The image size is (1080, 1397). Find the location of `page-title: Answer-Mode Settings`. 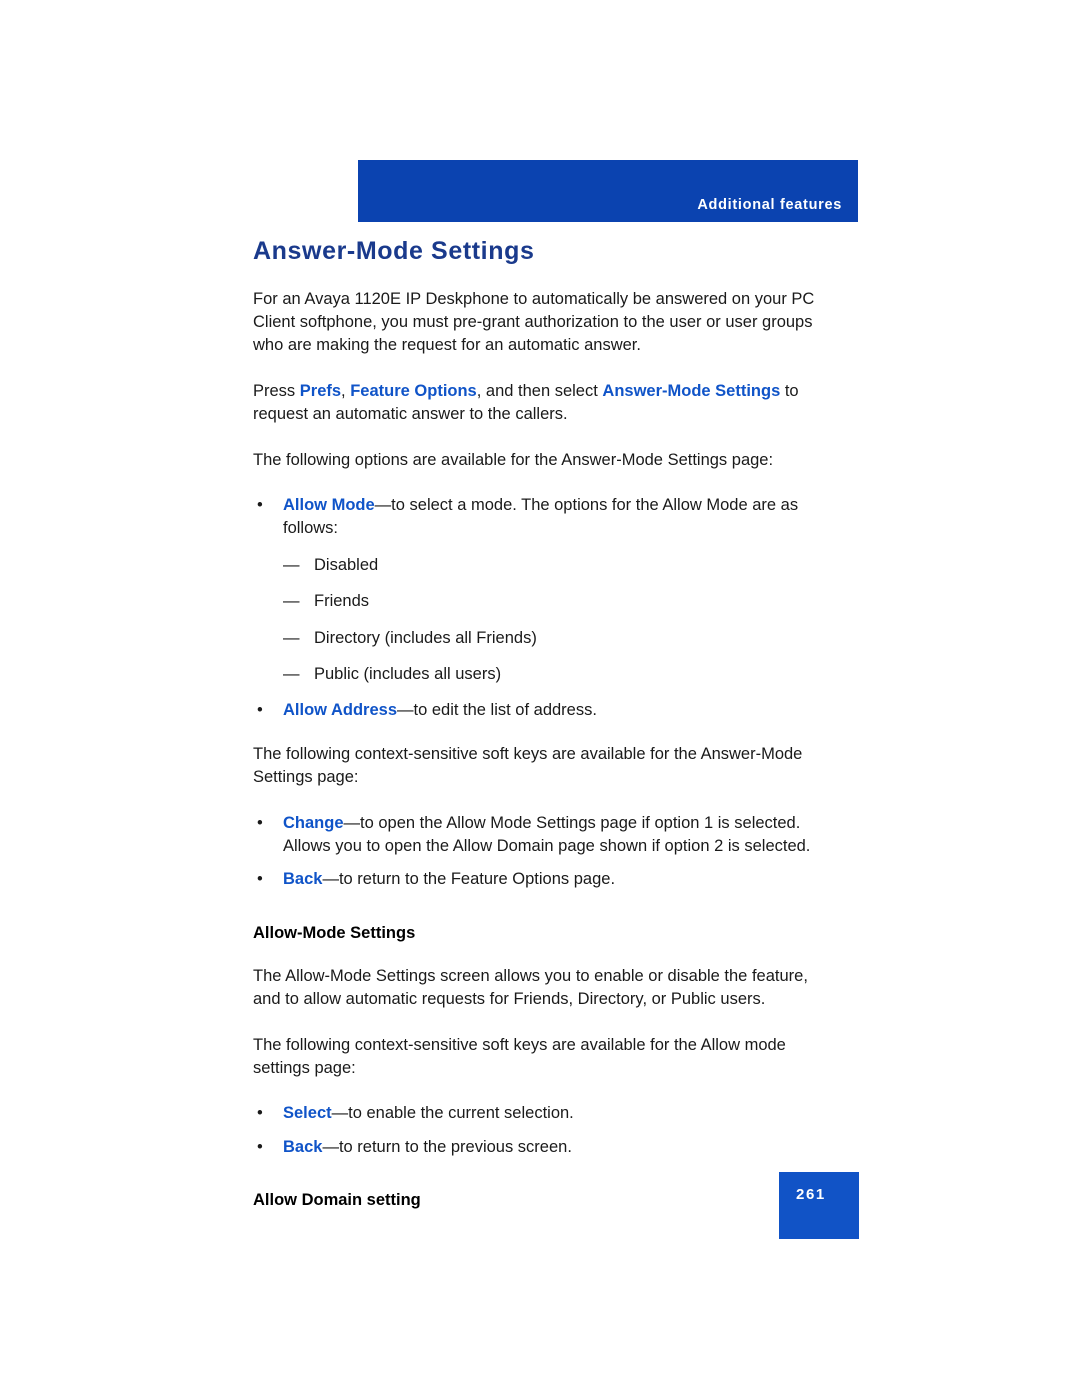

page-title: Answer-Mode Settings is located at coordinates (394, 251).